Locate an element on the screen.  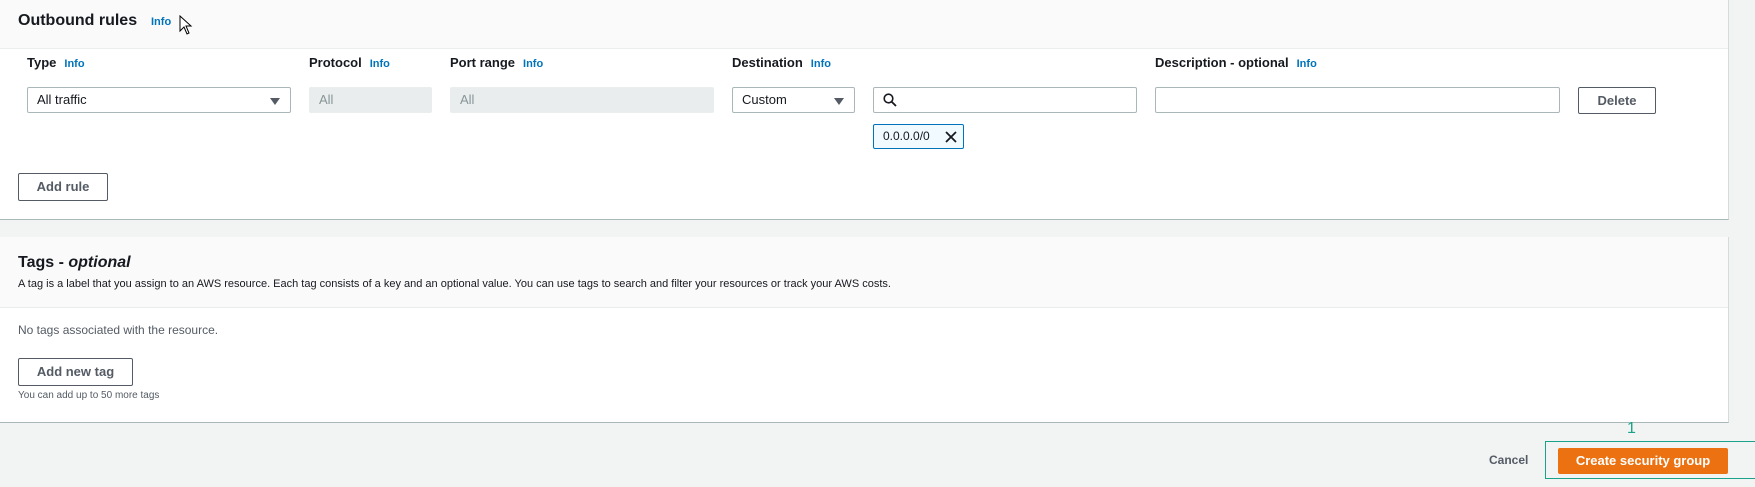
destination-info-link: Info is located at coordinates (821, 64).